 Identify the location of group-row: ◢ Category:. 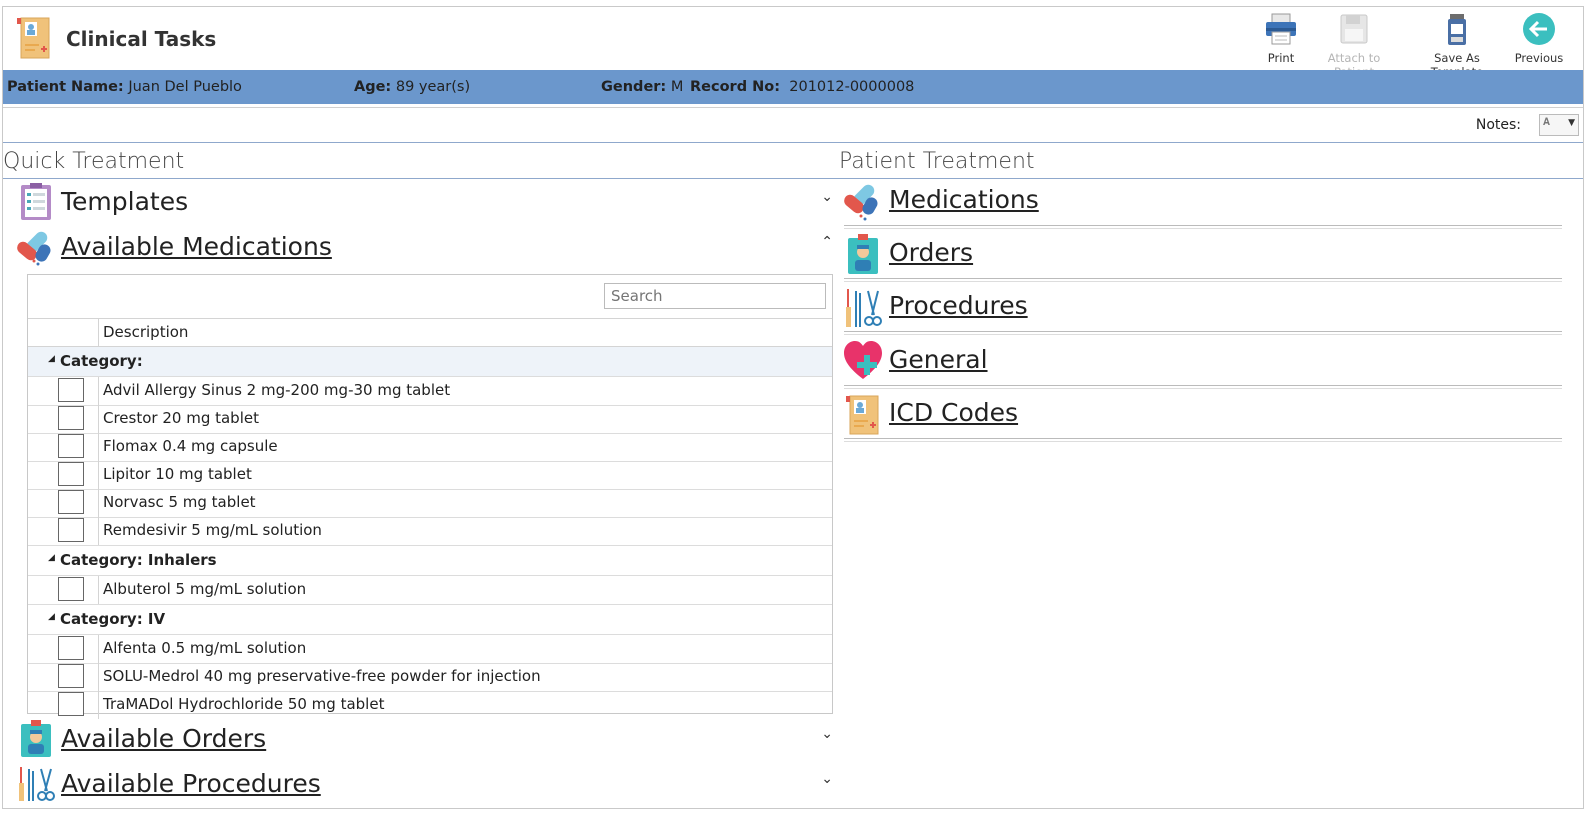
(430, 362).